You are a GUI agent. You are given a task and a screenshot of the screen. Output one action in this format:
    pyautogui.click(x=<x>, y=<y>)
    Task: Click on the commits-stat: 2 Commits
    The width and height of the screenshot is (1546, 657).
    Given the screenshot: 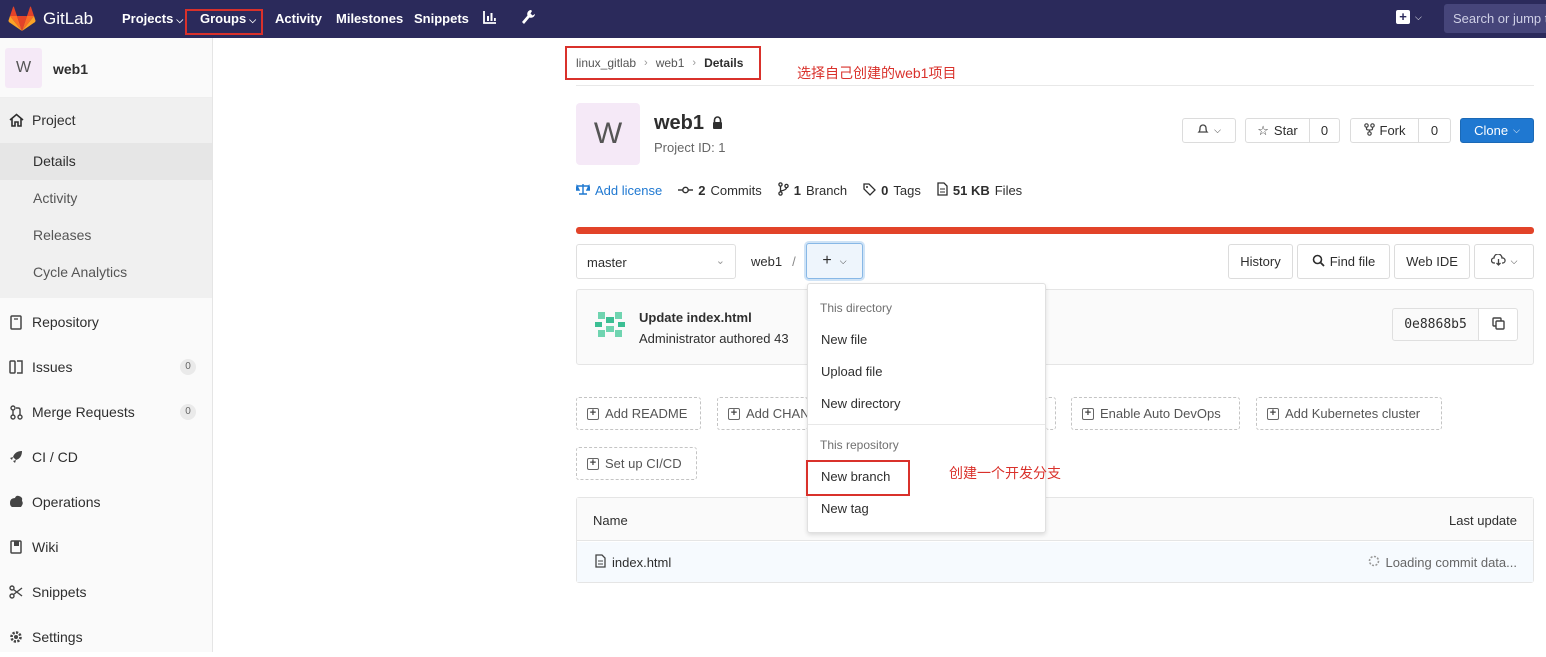 What is the action you would take?
    pyautogui.click(x=720, y=190)
    